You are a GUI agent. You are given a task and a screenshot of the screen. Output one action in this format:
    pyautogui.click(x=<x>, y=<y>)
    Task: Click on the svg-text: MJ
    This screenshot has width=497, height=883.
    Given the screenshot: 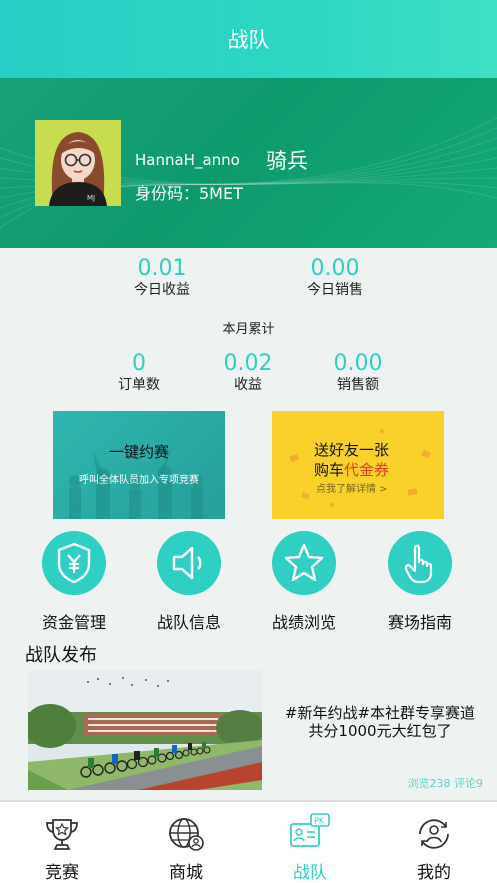 What is the action you would take?
    pyautogui.click(x=91, y=198)
    